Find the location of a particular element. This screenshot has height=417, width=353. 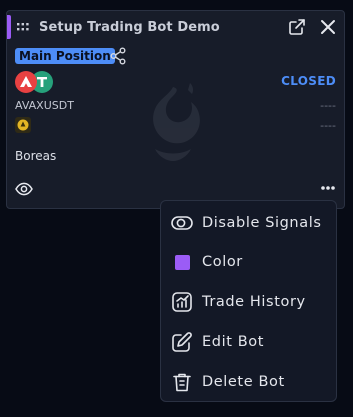

more-horizontal-icon is located at coordinates (328, 188).